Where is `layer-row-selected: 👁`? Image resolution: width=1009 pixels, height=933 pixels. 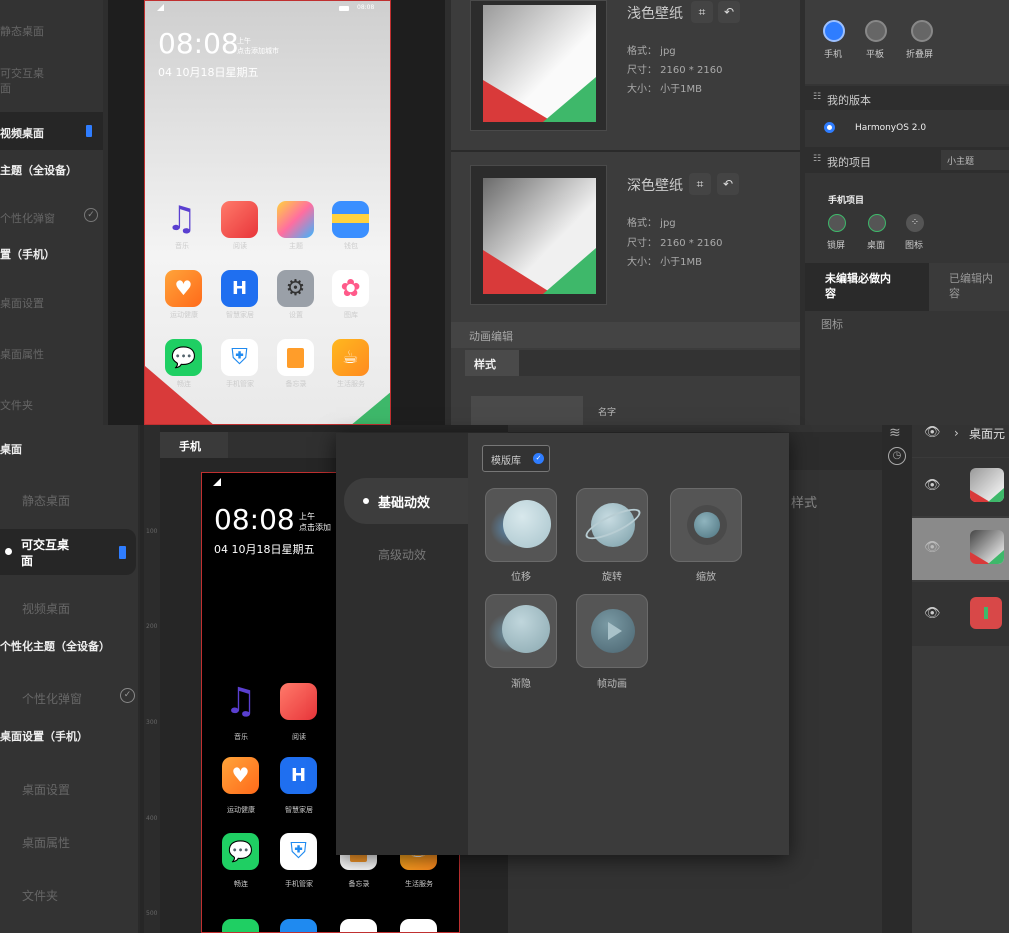 layer-row-selected: 👁 is located at coordinates (960, 549).